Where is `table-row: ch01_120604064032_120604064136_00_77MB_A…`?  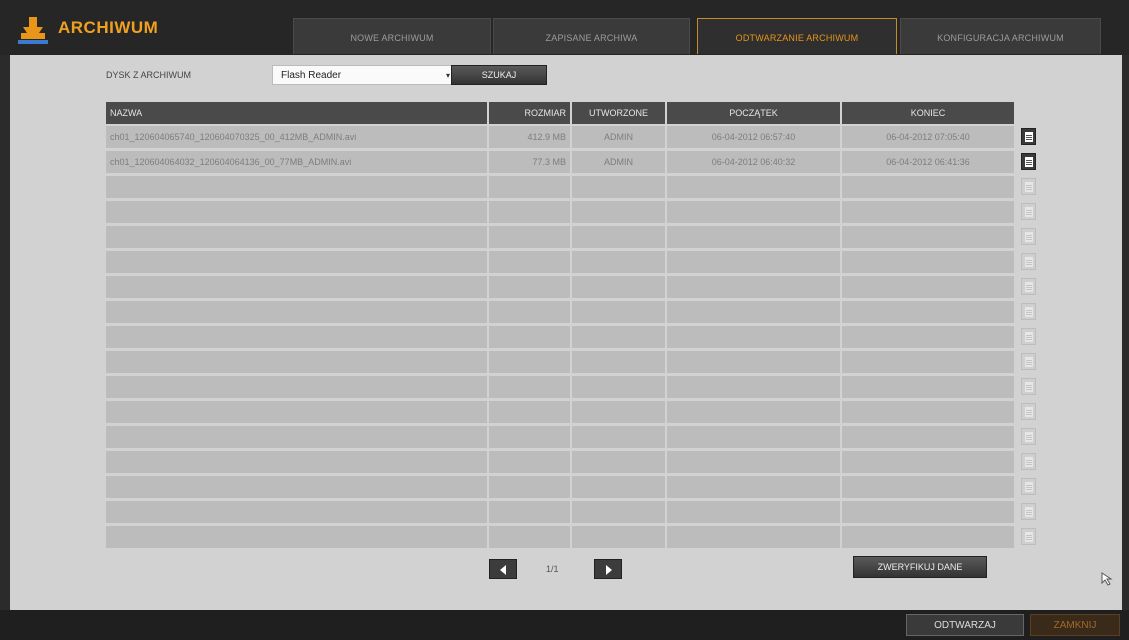 table-row: ch01_120604064032_120604064136_00_77MB_A… is located at coordinates (561, 162).